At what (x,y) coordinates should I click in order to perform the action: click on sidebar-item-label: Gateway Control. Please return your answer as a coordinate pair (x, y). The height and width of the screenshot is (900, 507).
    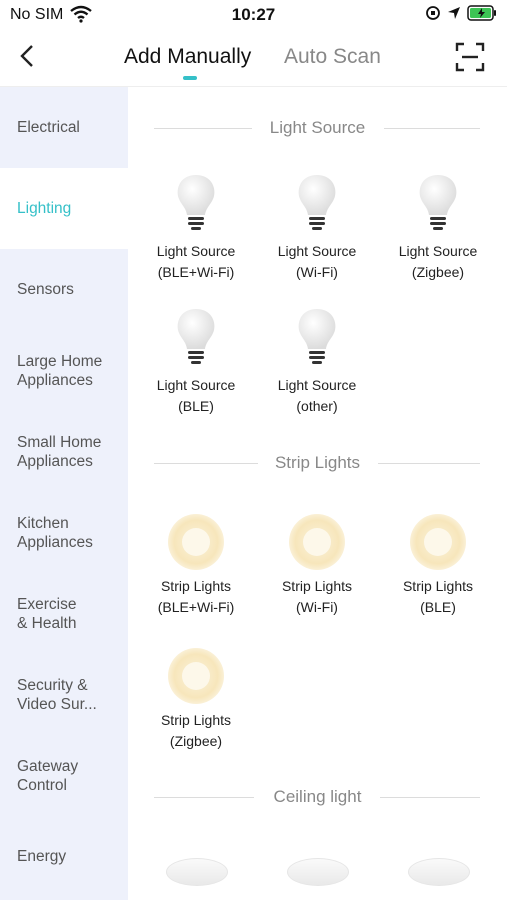
    Looking at the image, I should click on (48, 775).